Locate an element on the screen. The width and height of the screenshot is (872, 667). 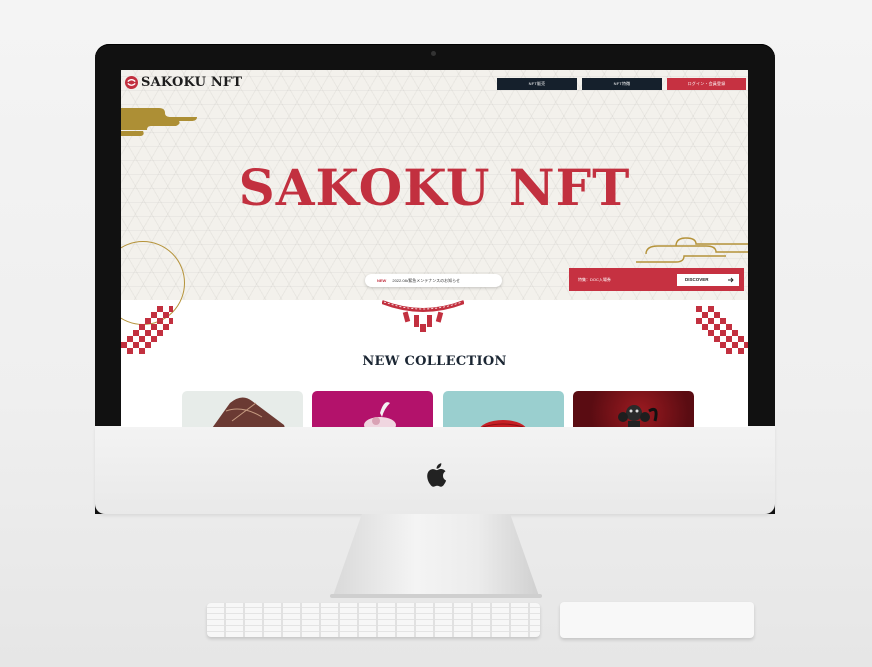
checker-ornament-right is located at coordinates (722, 330).